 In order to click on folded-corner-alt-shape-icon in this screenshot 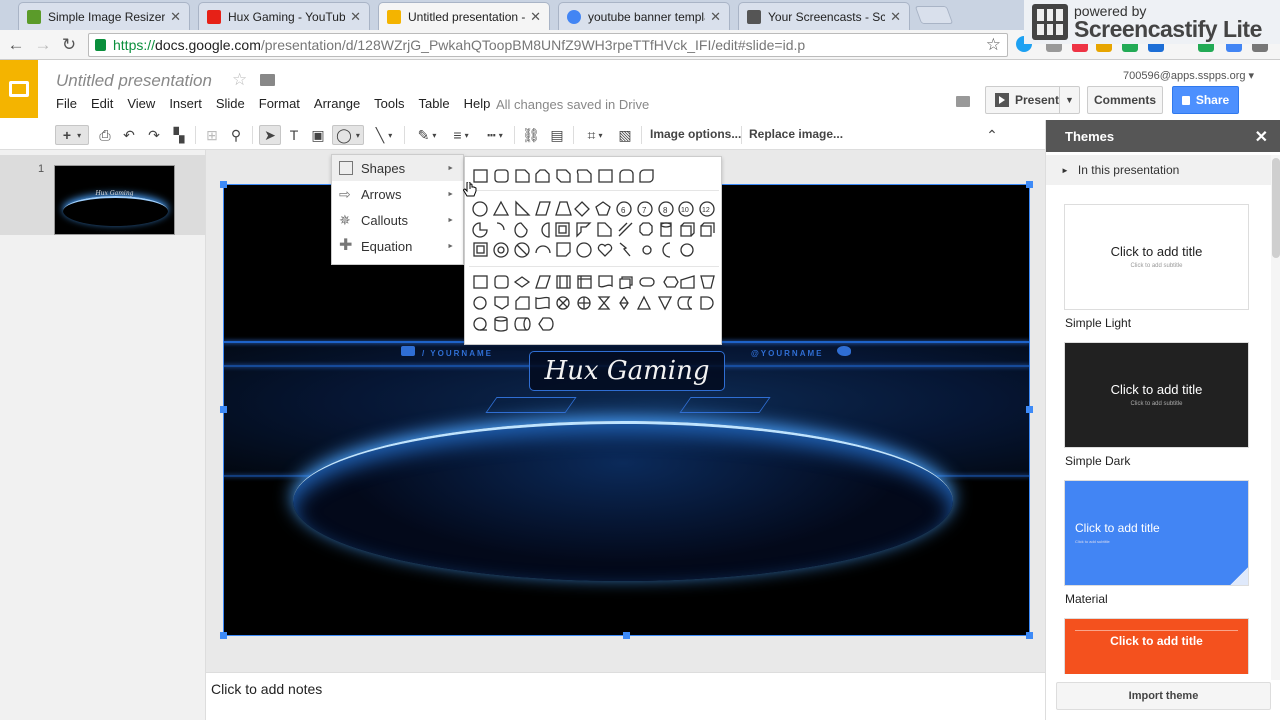, I will do `click(563, 249)`.